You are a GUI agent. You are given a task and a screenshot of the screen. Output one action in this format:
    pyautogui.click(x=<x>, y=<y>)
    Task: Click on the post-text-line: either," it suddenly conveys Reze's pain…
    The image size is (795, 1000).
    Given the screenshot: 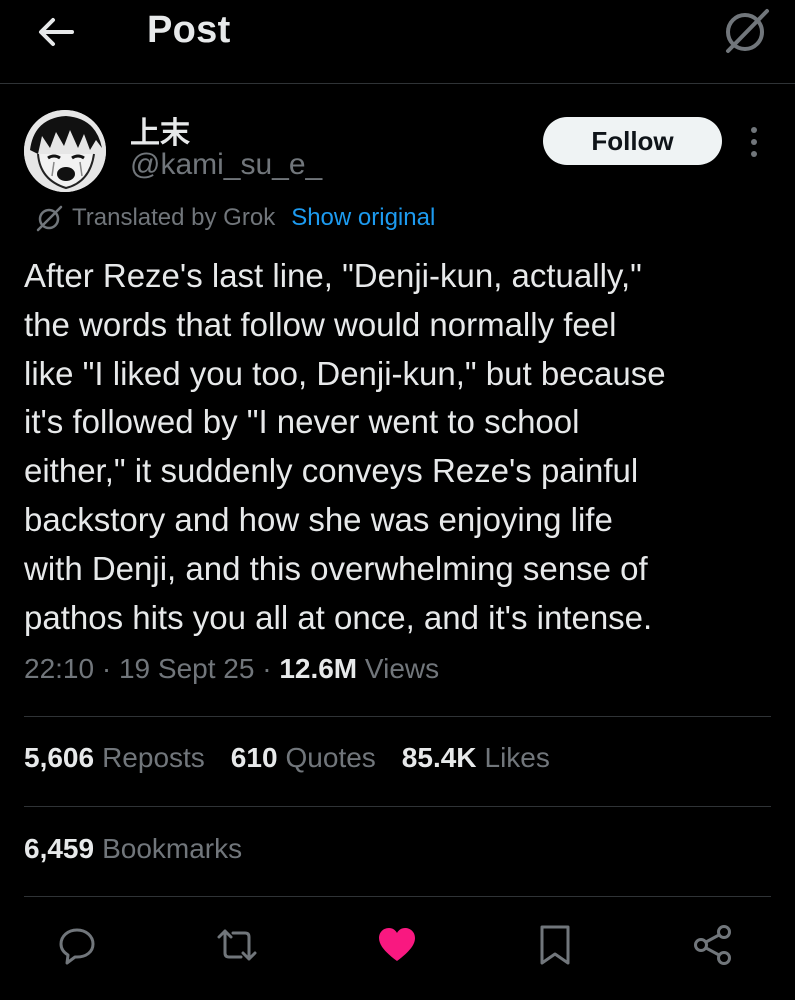 What is the action you would take?
    pyautogui.click(x=331, y=471)
    